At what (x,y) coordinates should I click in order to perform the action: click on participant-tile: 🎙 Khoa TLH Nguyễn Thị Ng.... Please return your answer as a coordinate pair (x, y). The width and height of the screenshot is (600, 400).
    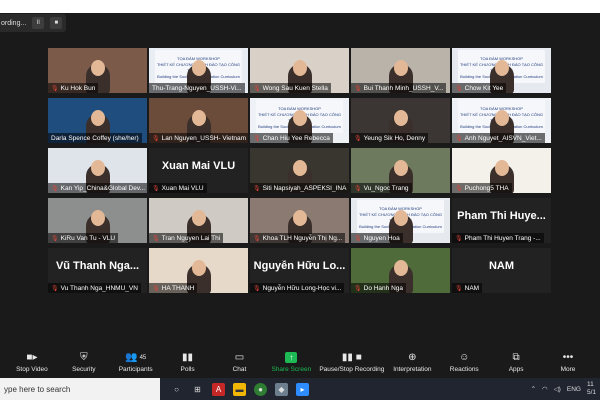
    Looking at the image, I should click on (299, 220).